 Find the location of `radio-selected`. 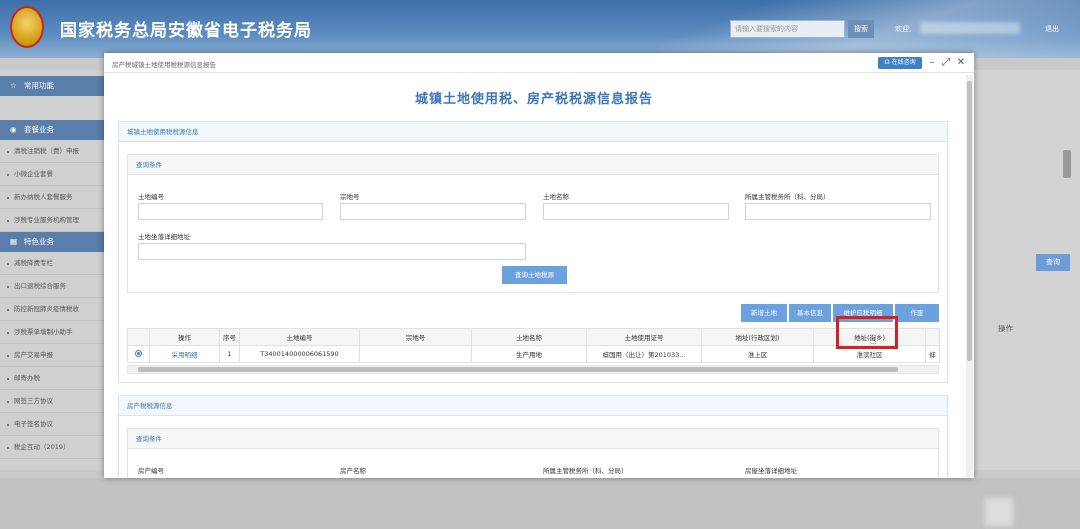

radio-selected is located at coordinates (138, 353).